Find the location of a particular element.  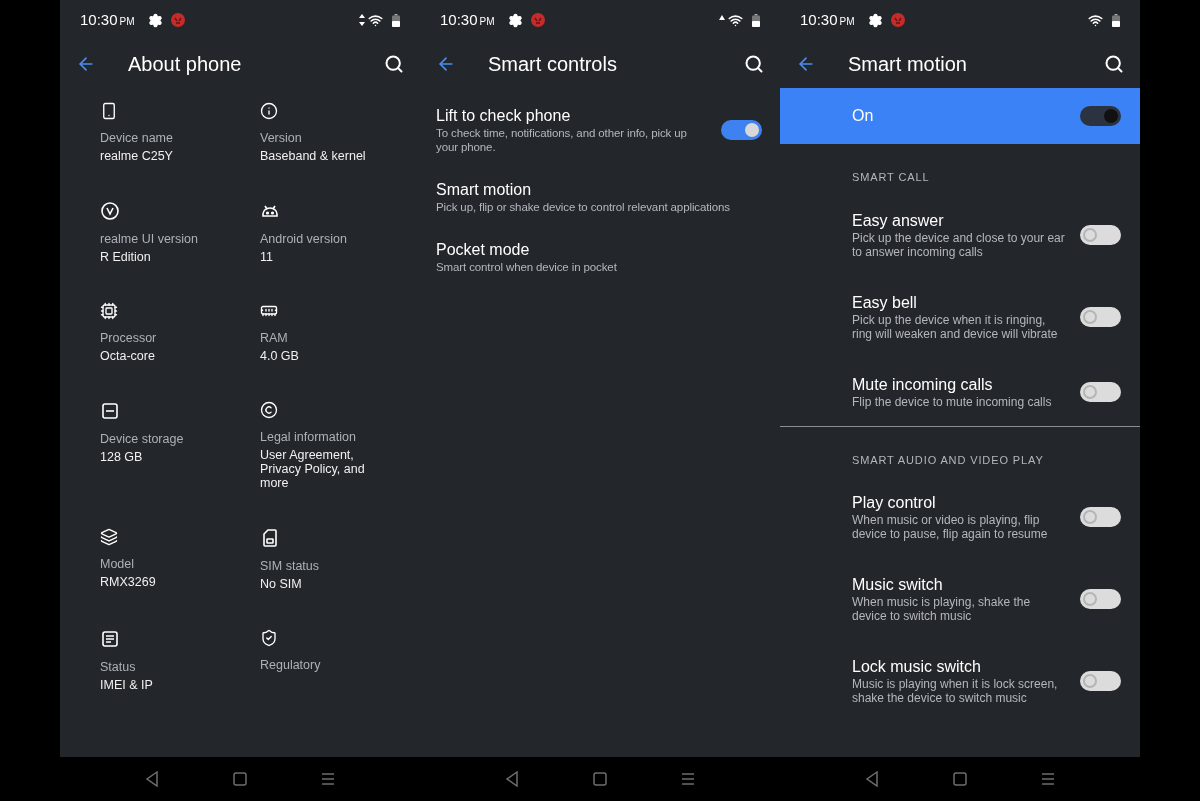

info-tile: Device storage 128 GB is located at coordinates (175, 445).